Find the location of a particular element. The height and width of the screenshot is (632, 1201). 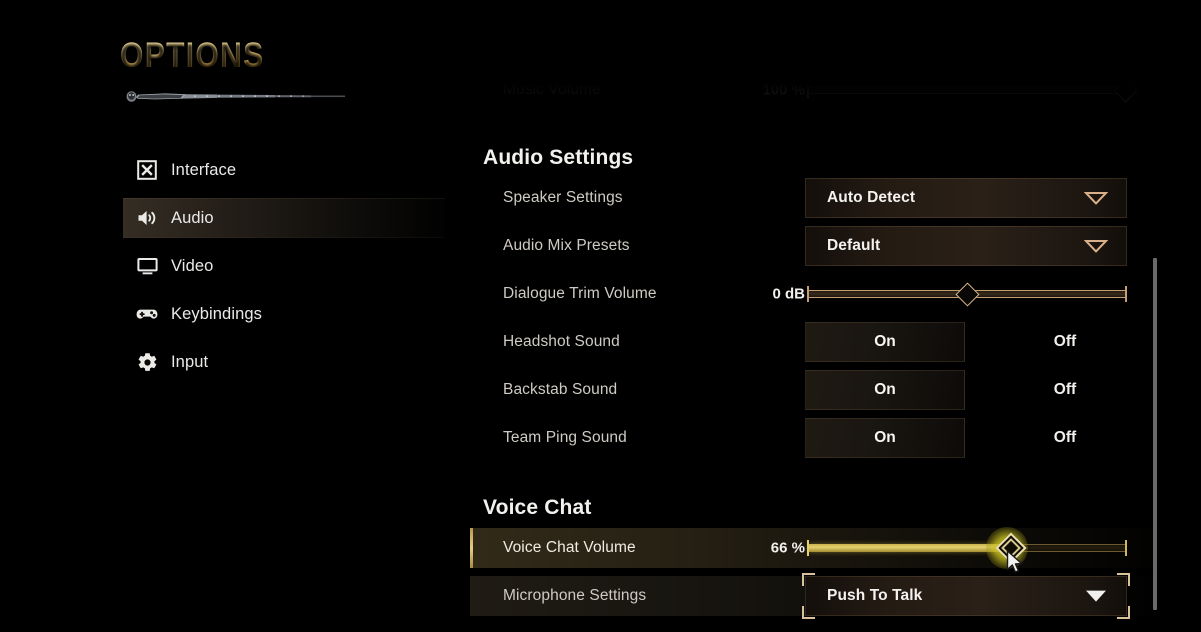

row-label: Audio Mix Presets is located at coordinates (566, 245).